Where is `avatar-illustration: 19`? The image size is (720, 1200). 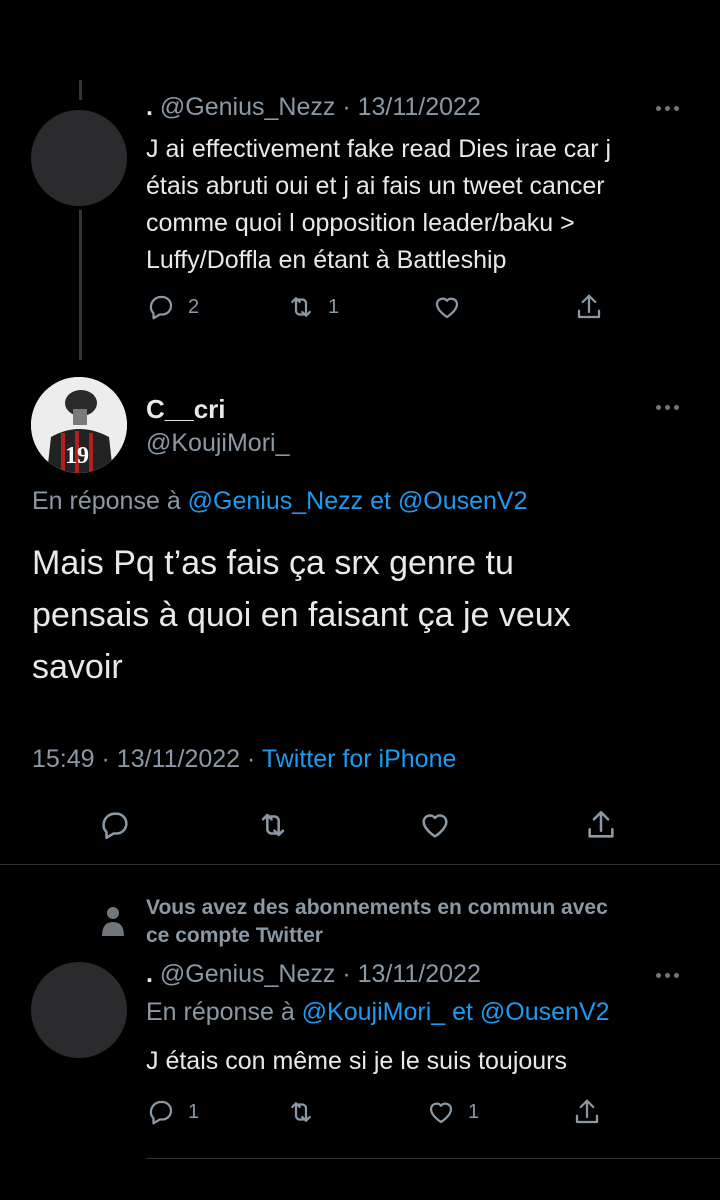 avatar-illustration: 19 is located at coordinates (79, 425).